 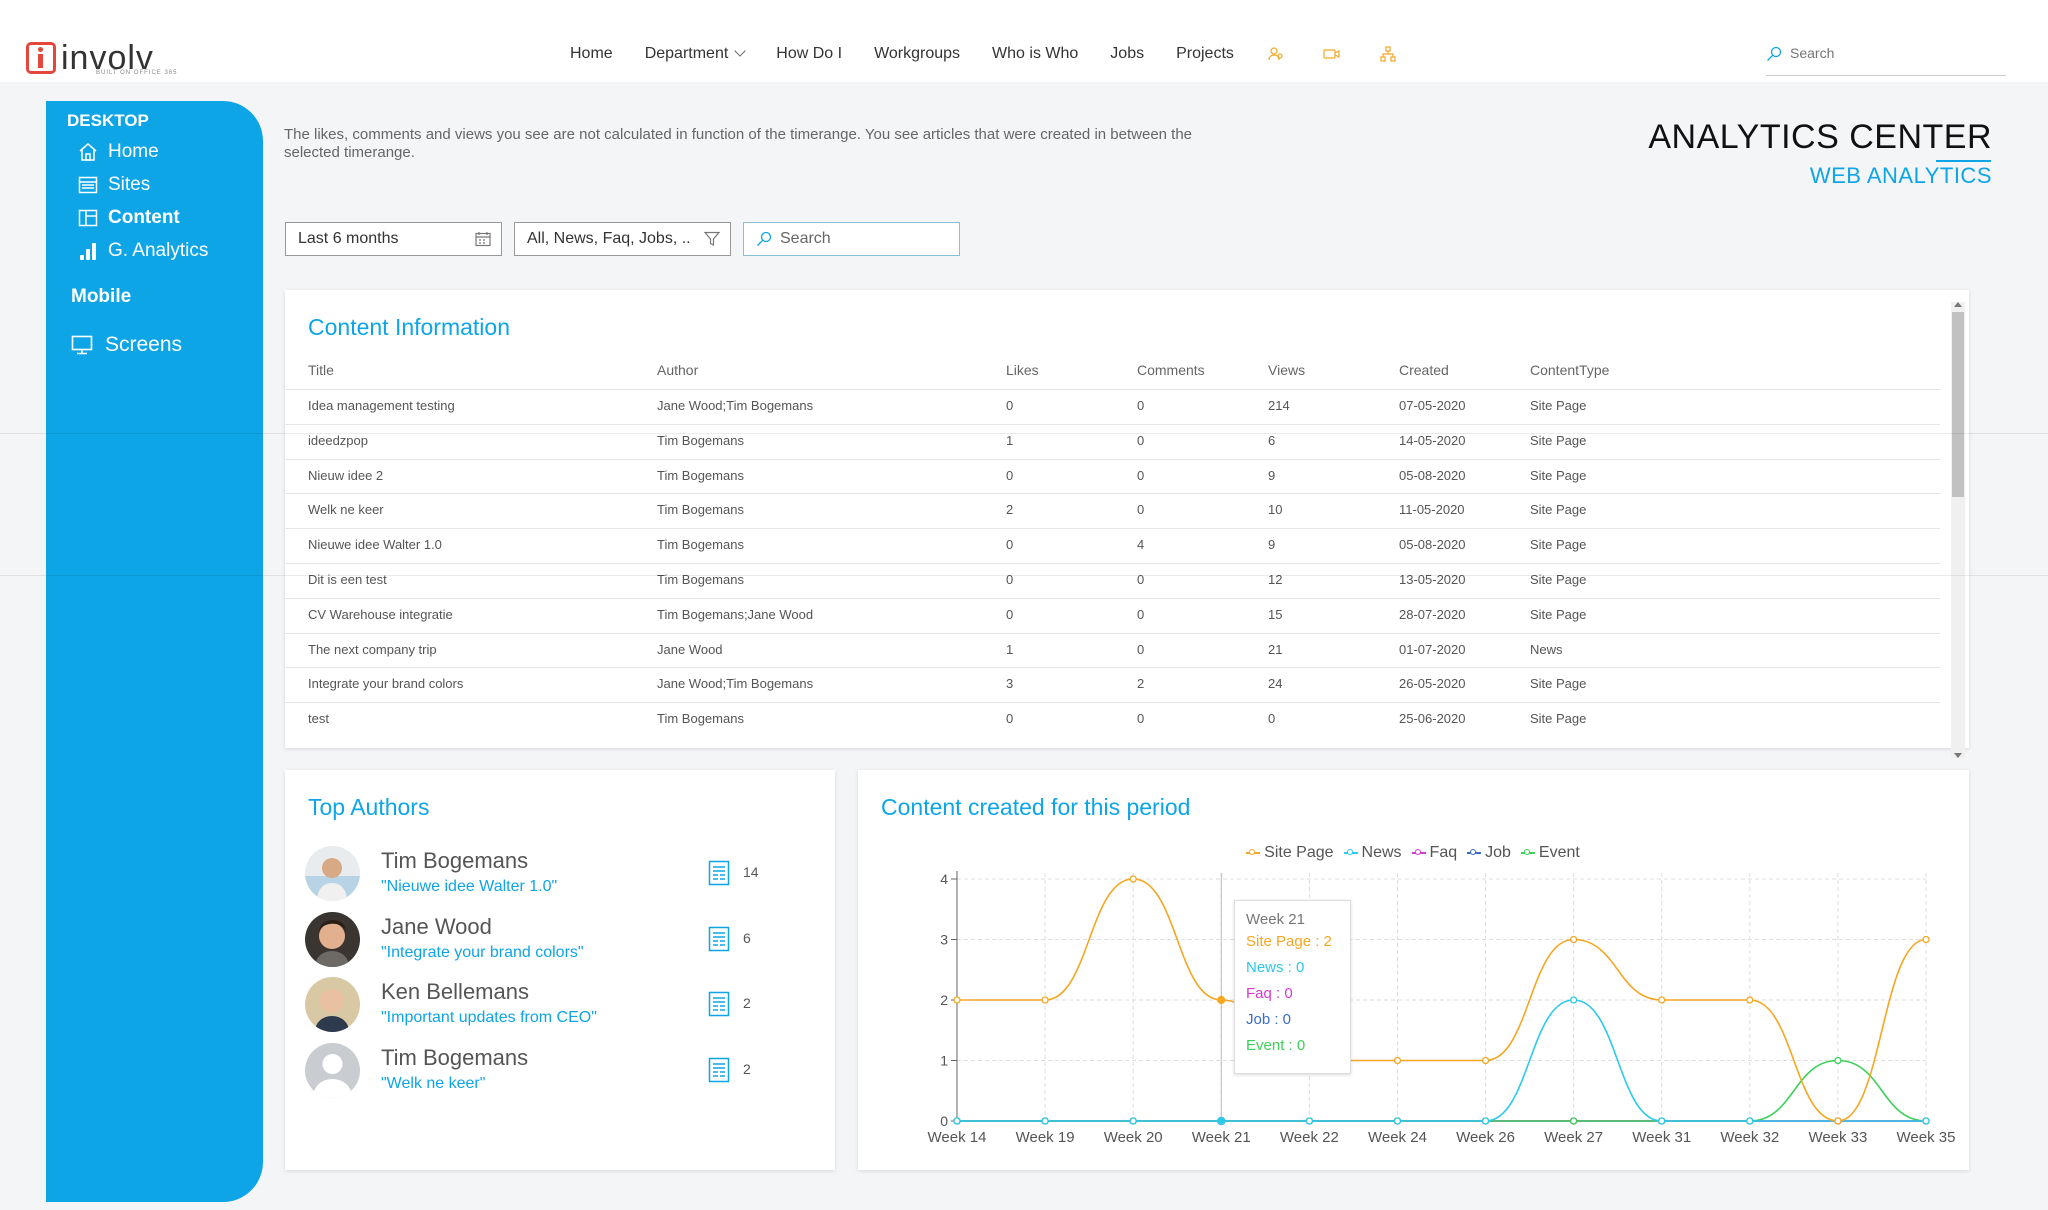 I want to click on author-item: Tim Bogemans "Welk ne keer" 2, so click(x=545, y=1072).